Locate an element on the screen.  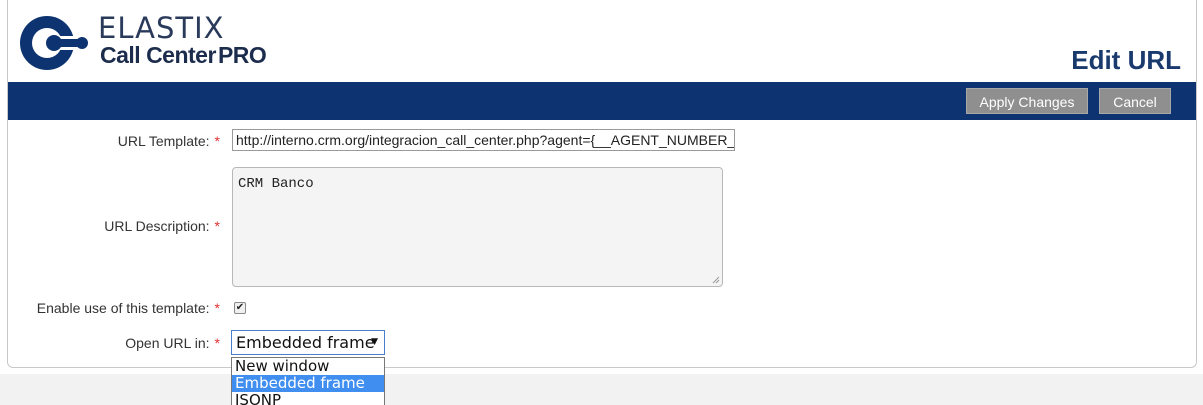
enable-template-checkbox: ✔ is located at coordinates (240, 308).